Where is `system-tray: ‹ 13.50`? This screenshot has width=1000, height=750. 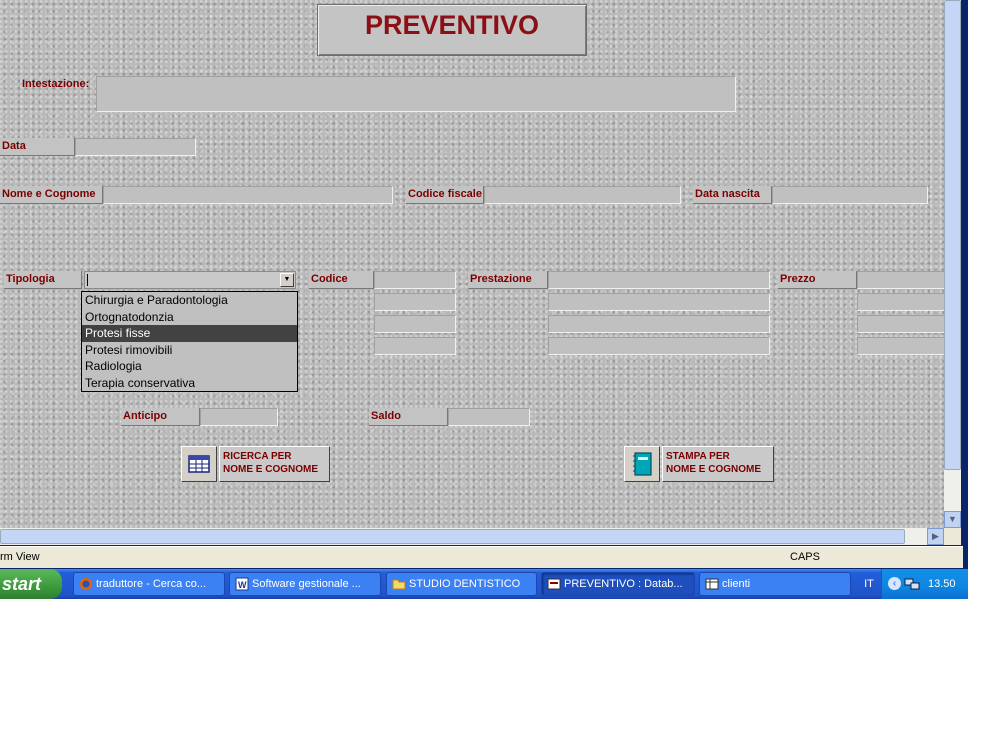 system-tray: ‹ 13.50 is located at coordinates (924, 584).